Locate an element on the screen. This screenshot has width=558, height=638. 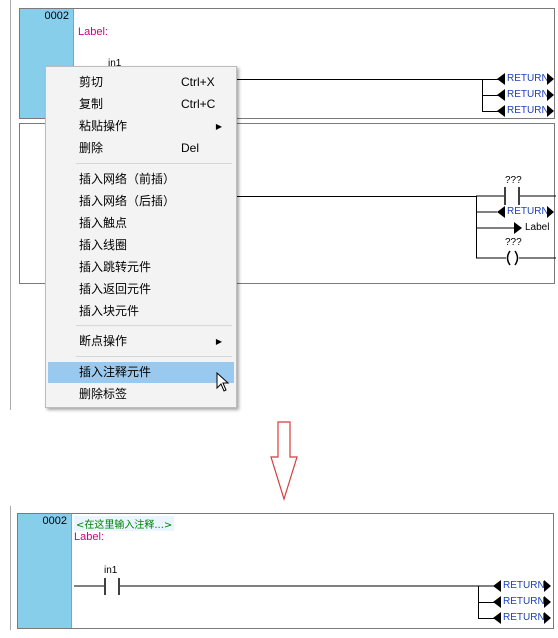
menu-item-delete: 删除 Del is located at coordinates (141, 148).